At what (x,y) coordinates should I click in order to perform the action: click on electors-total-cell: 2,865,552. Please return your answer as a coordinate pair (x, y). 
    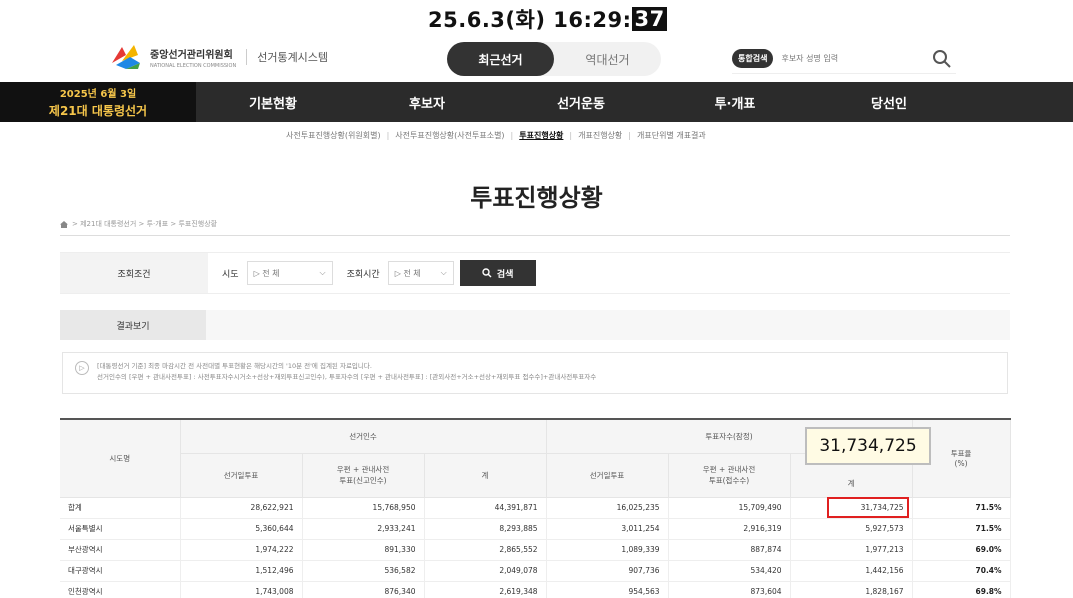
    Looking at the image, I should click on (485, 550).